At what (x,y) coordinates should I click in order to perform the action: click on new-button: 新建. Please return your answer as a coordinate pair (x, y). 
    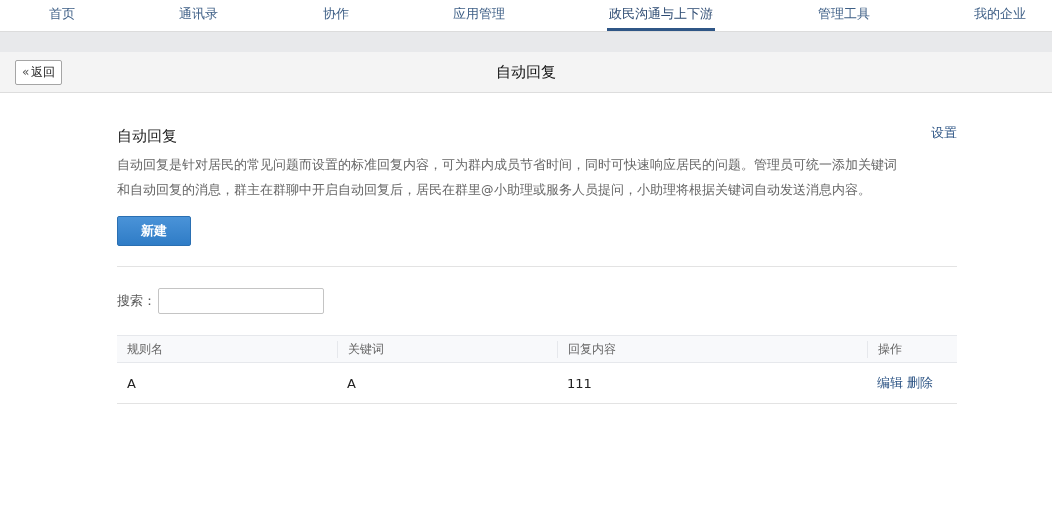
    Looking at the image, I should click on (154, 231).